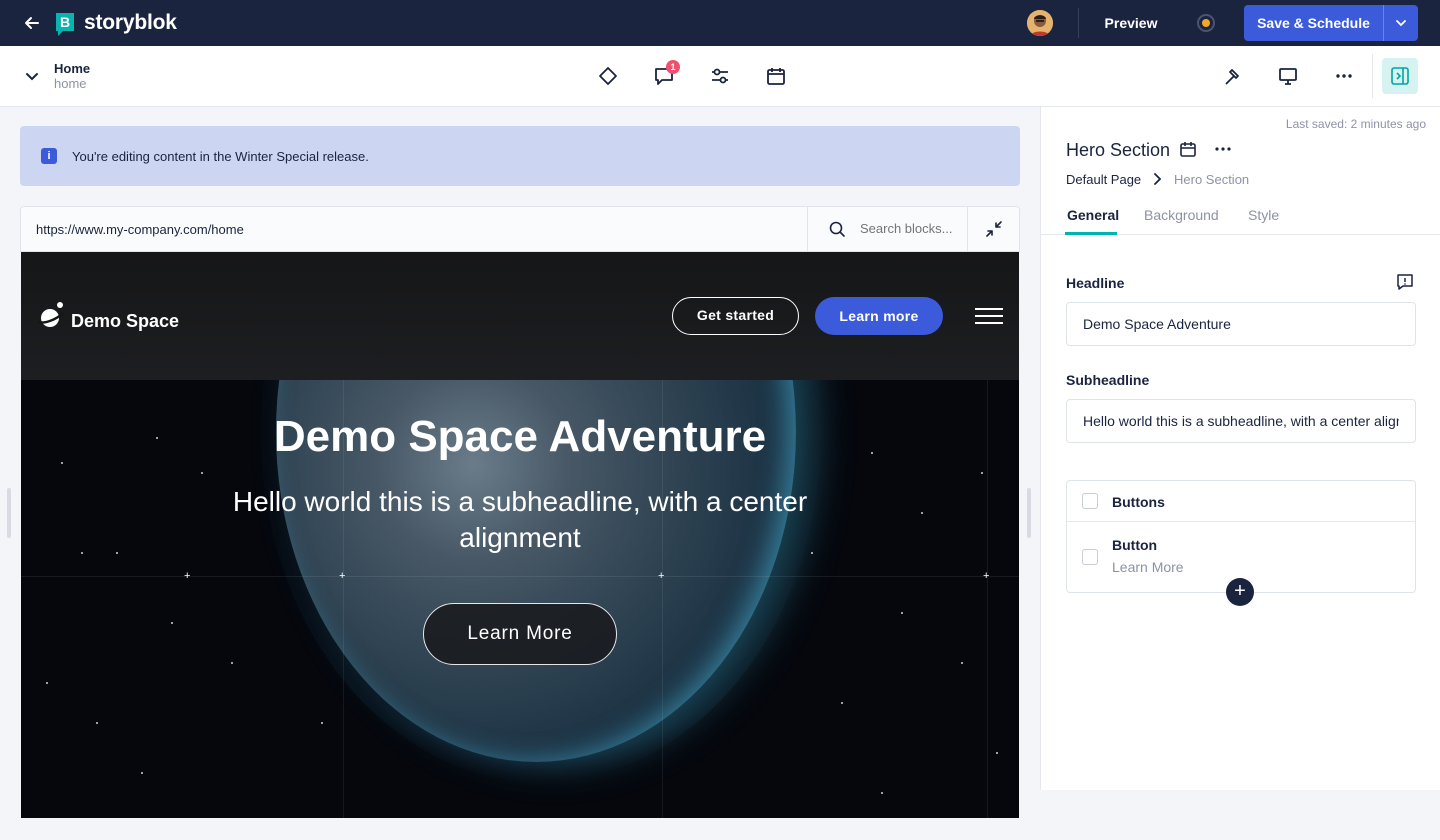  What do you see at coordinates (1240, 592) in the screenshot?
I see `add-block-button: +` at bounding box center [1240, 592].